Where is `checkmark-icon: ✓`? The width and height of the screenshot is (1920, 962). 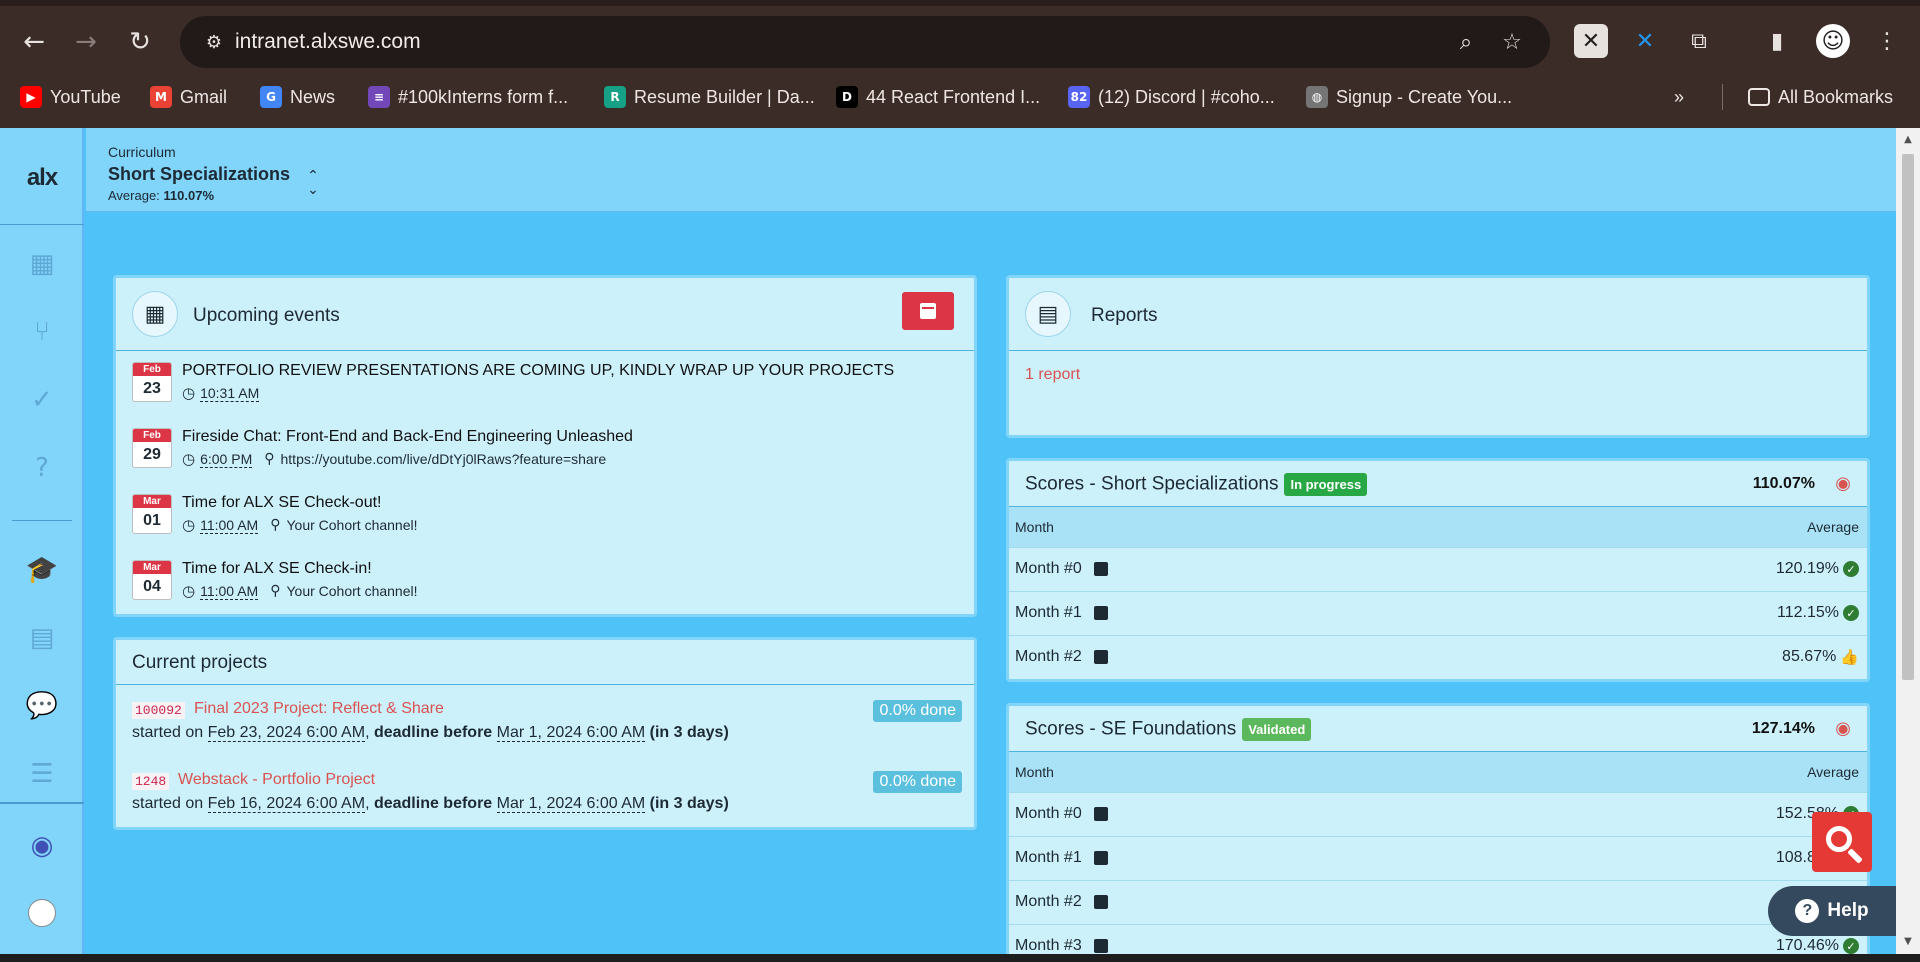
checkmark-icon: ✓ is located at coordinates (42, 400).